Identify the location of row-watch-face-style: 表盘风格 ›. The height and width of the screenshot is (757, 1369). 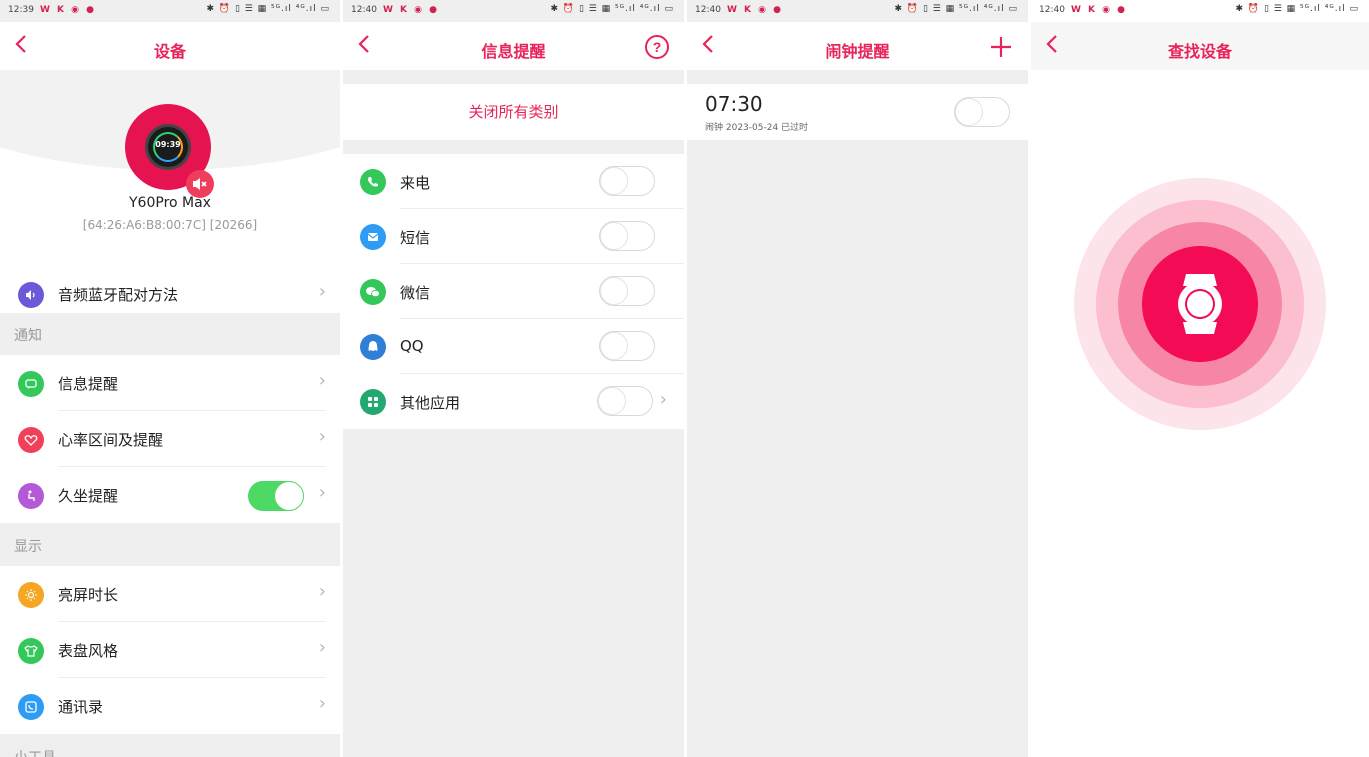
(170, 650).